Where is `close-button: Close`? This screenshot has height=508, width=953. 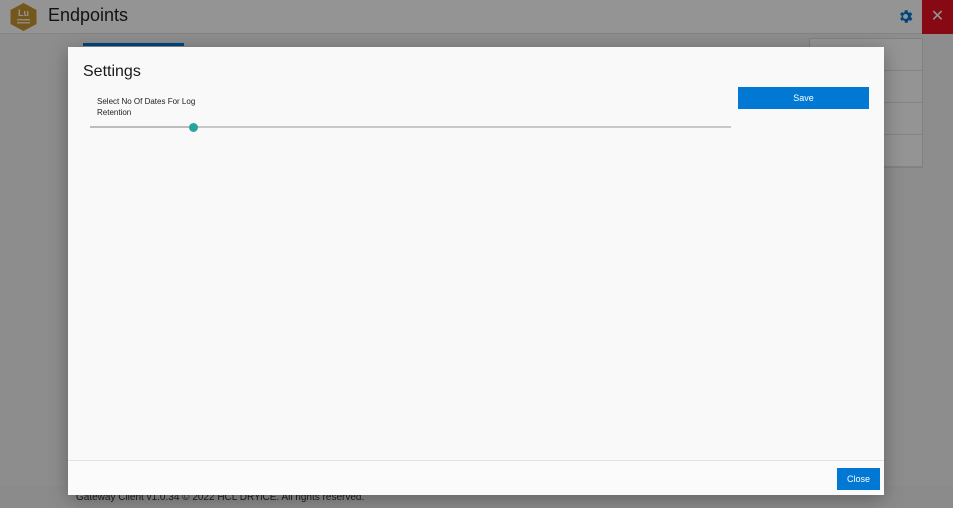
close-button: Close is located at coordinates (858, 479).